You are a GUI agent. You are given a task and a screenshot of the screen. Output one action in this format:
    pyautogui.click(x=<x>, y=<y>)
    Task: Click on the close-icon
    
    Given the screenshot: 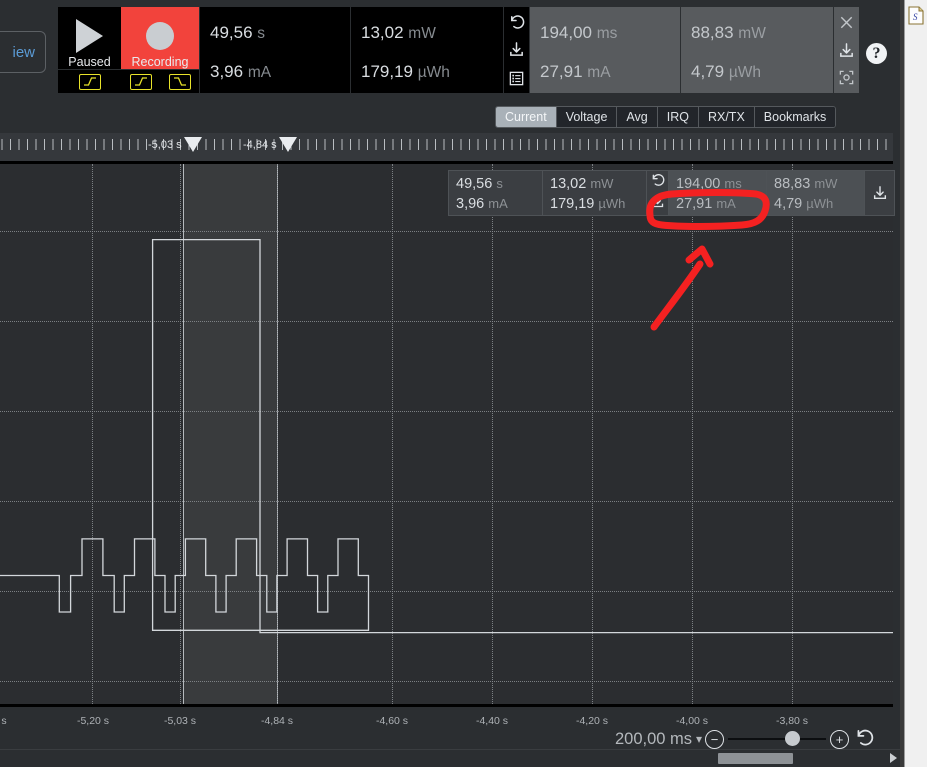 What is the action you would take?
    pyautogui.click(x=847, y=22)
    